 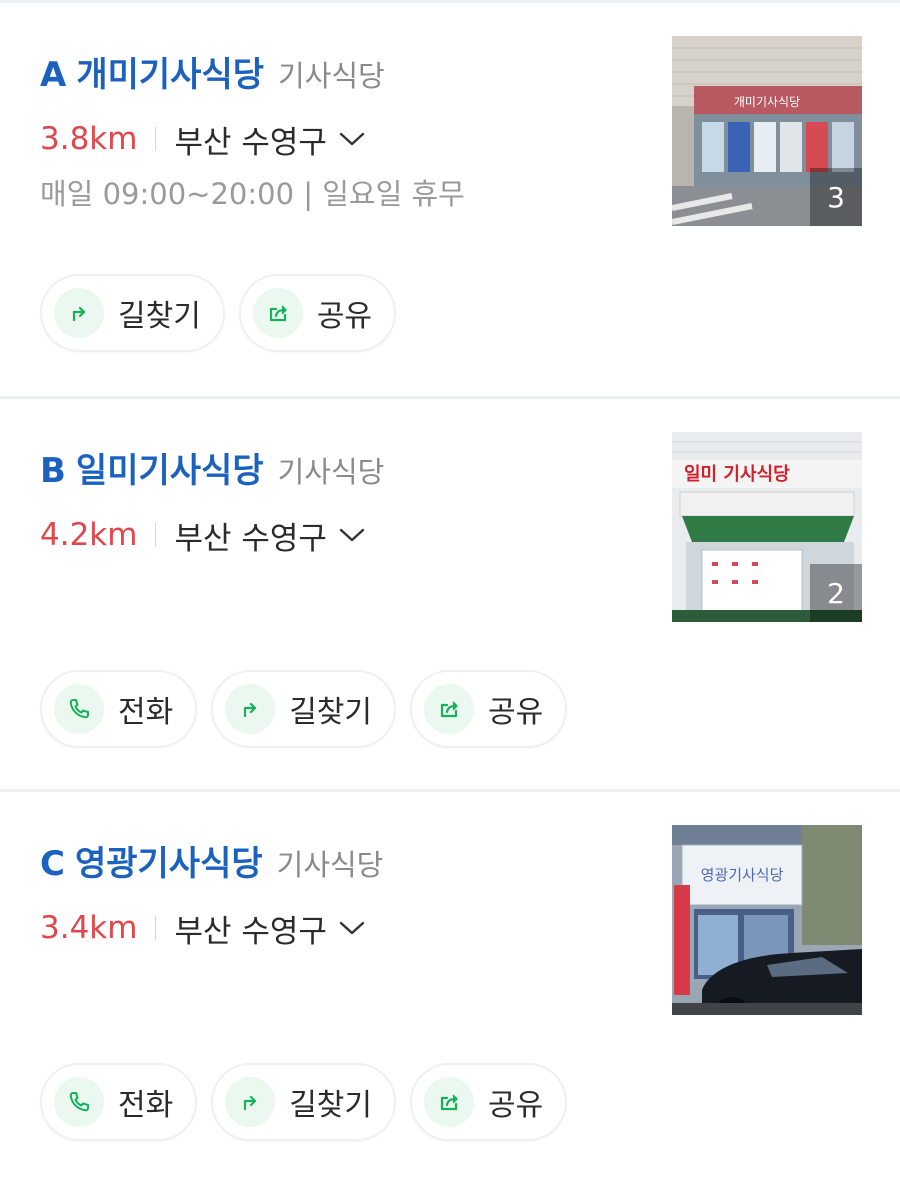 I want to click on place-name: 개미기사식당, so click(x=170, y=71).